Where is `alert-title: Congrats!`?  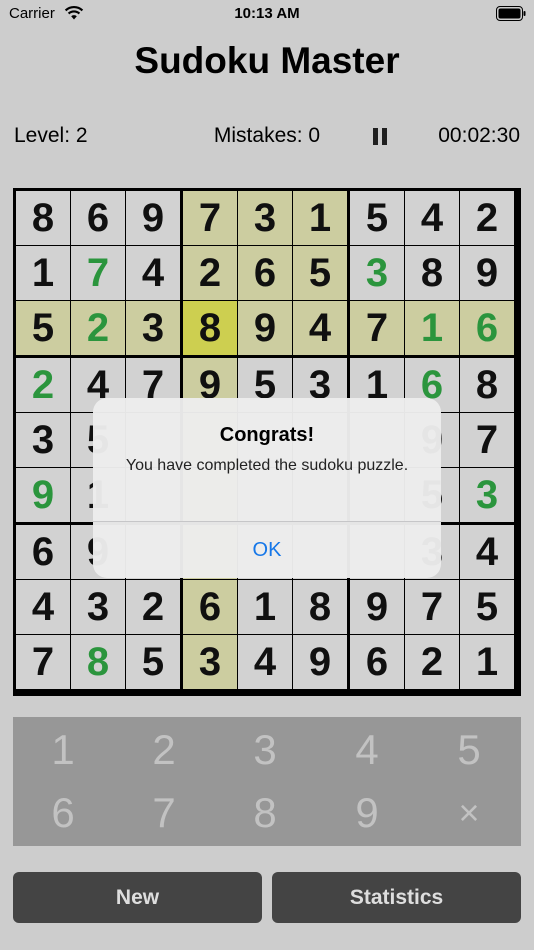 alert-title: Congrats! is located at coordinates (267, 435).